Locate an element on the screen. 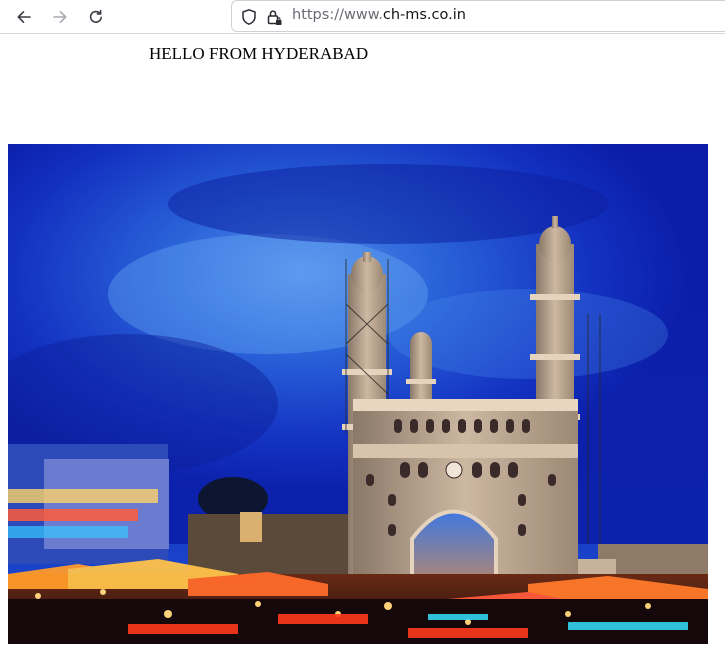 The height and width of the screenshot is (660, 725). reload-button is located at coordinates (96, 17).